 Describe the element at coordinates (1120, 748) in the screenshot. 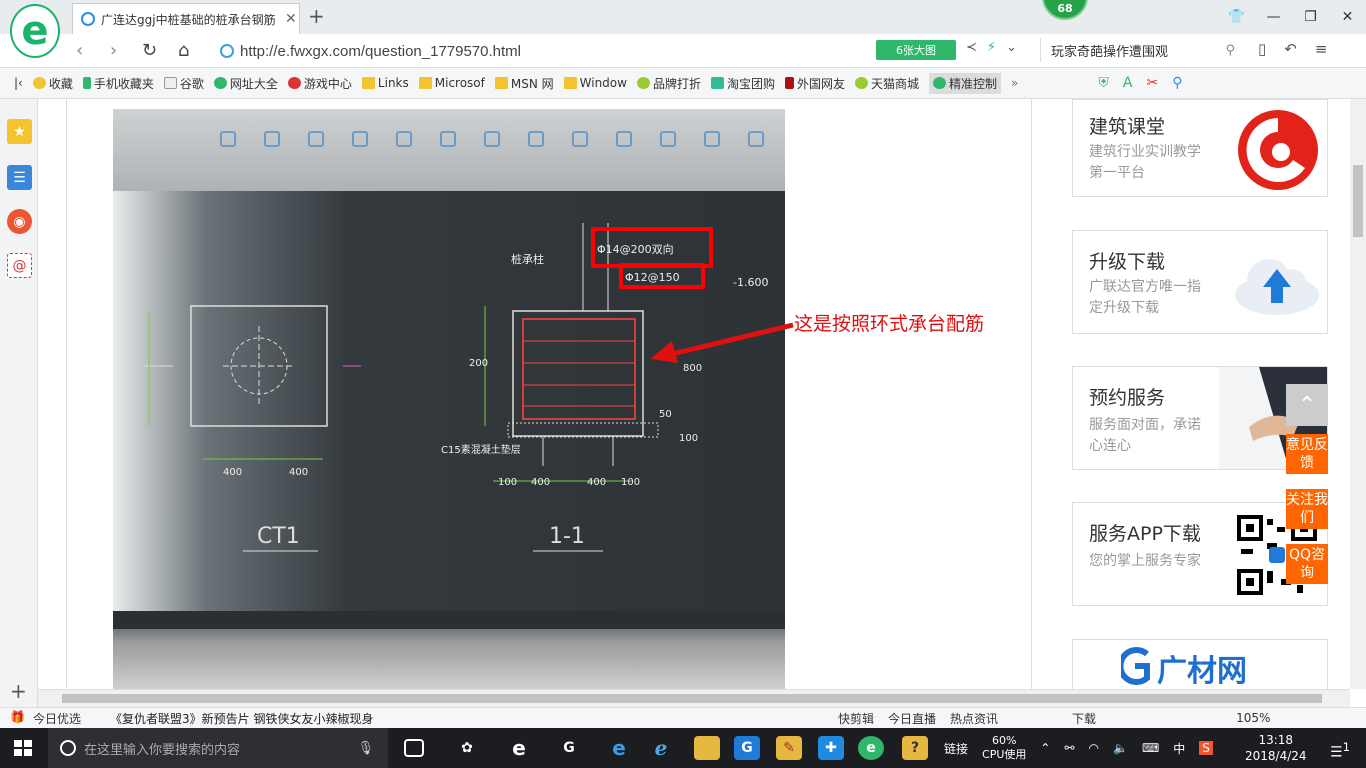

I see `volume-icon: 🔈` at that location.